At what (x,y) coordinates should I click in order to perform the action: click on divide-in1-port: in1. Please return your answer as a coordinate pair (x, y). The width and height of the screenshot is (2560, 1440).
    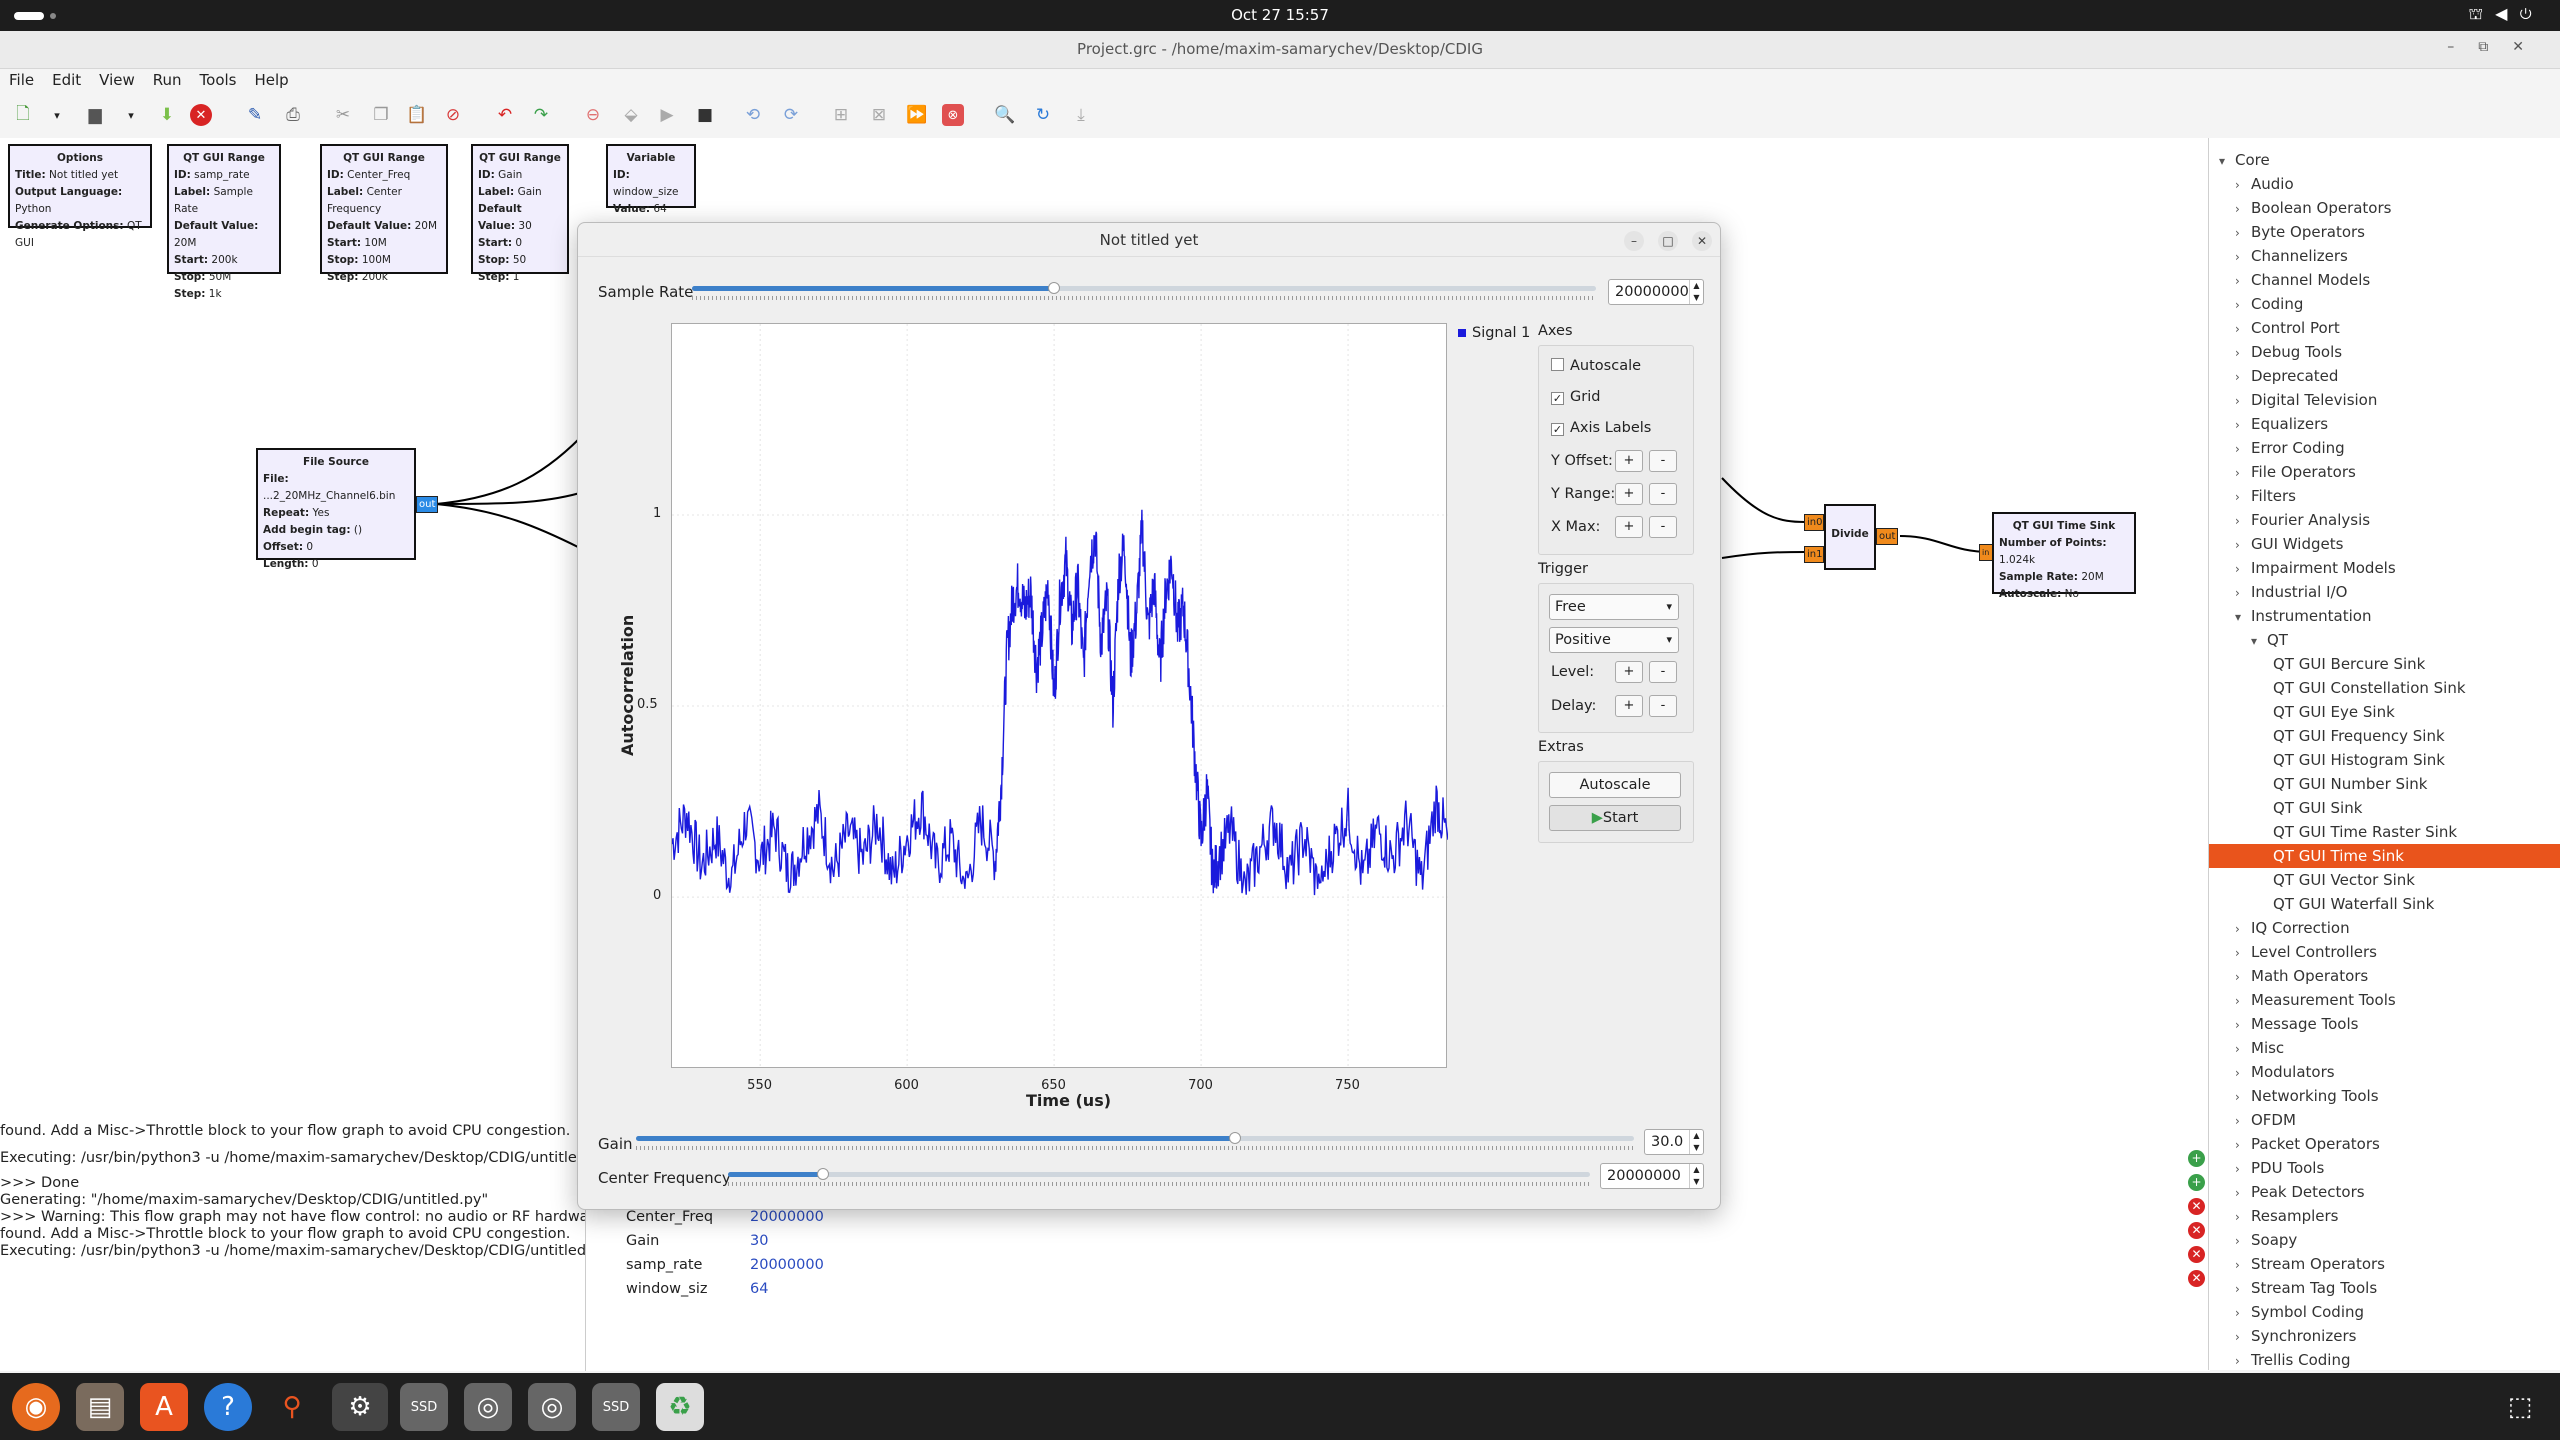
    Looking at the image, I should click on (1814, 554).